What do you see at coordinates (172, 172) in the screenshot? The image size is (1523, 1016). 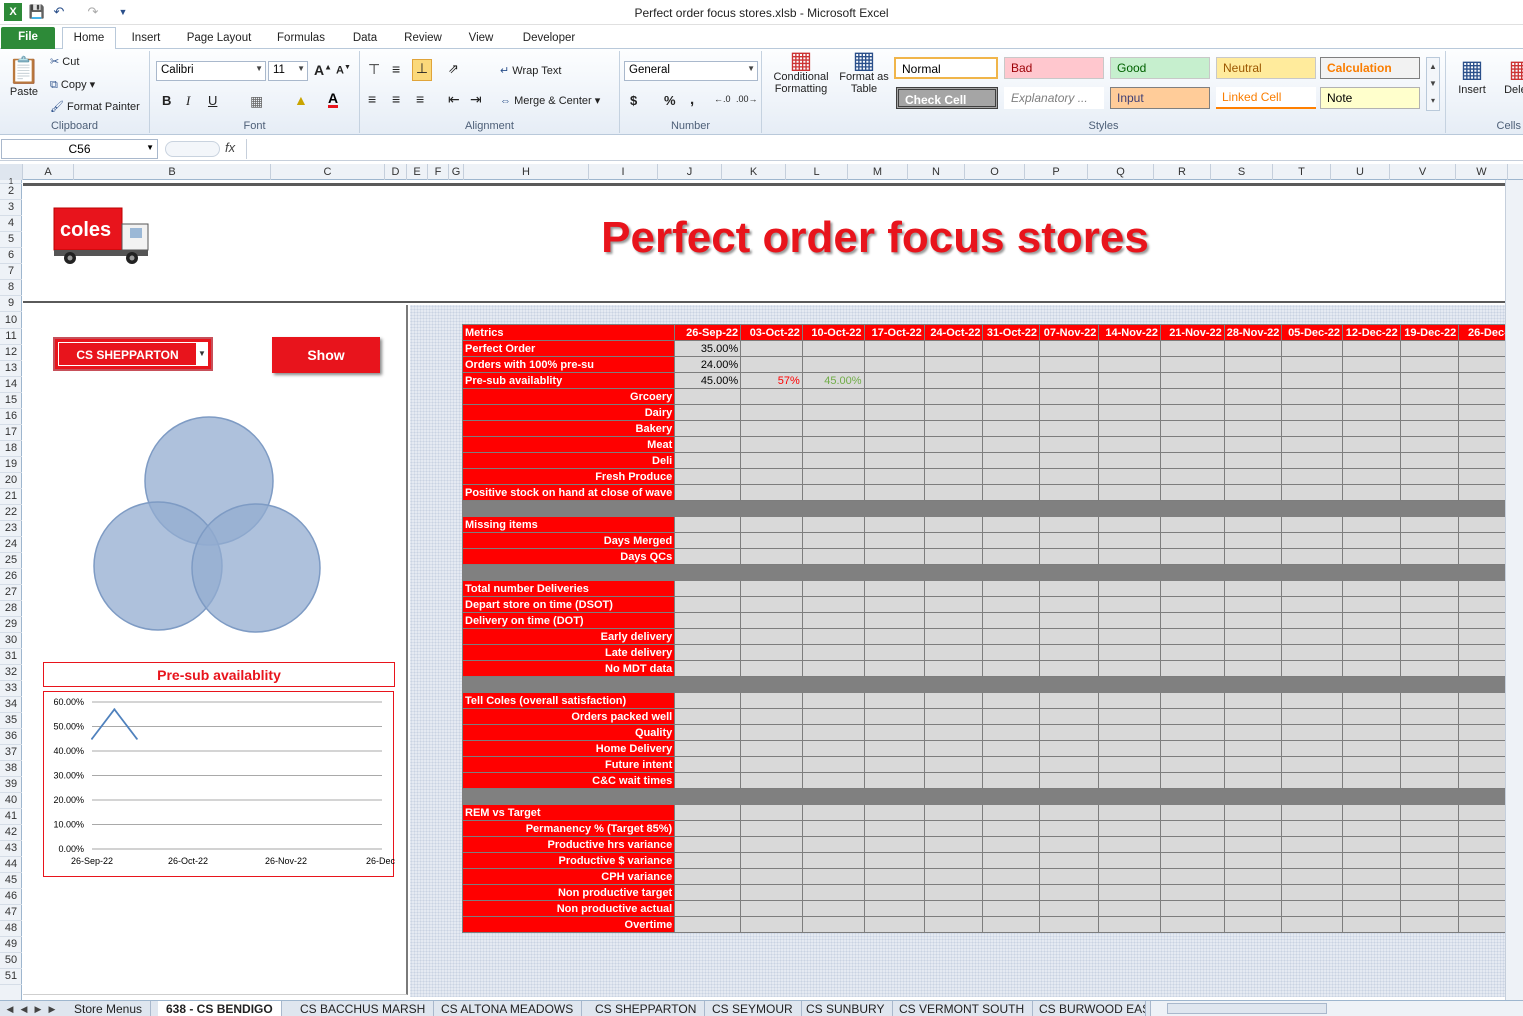 I see `column-header: B` at bounding box center [172, 172].